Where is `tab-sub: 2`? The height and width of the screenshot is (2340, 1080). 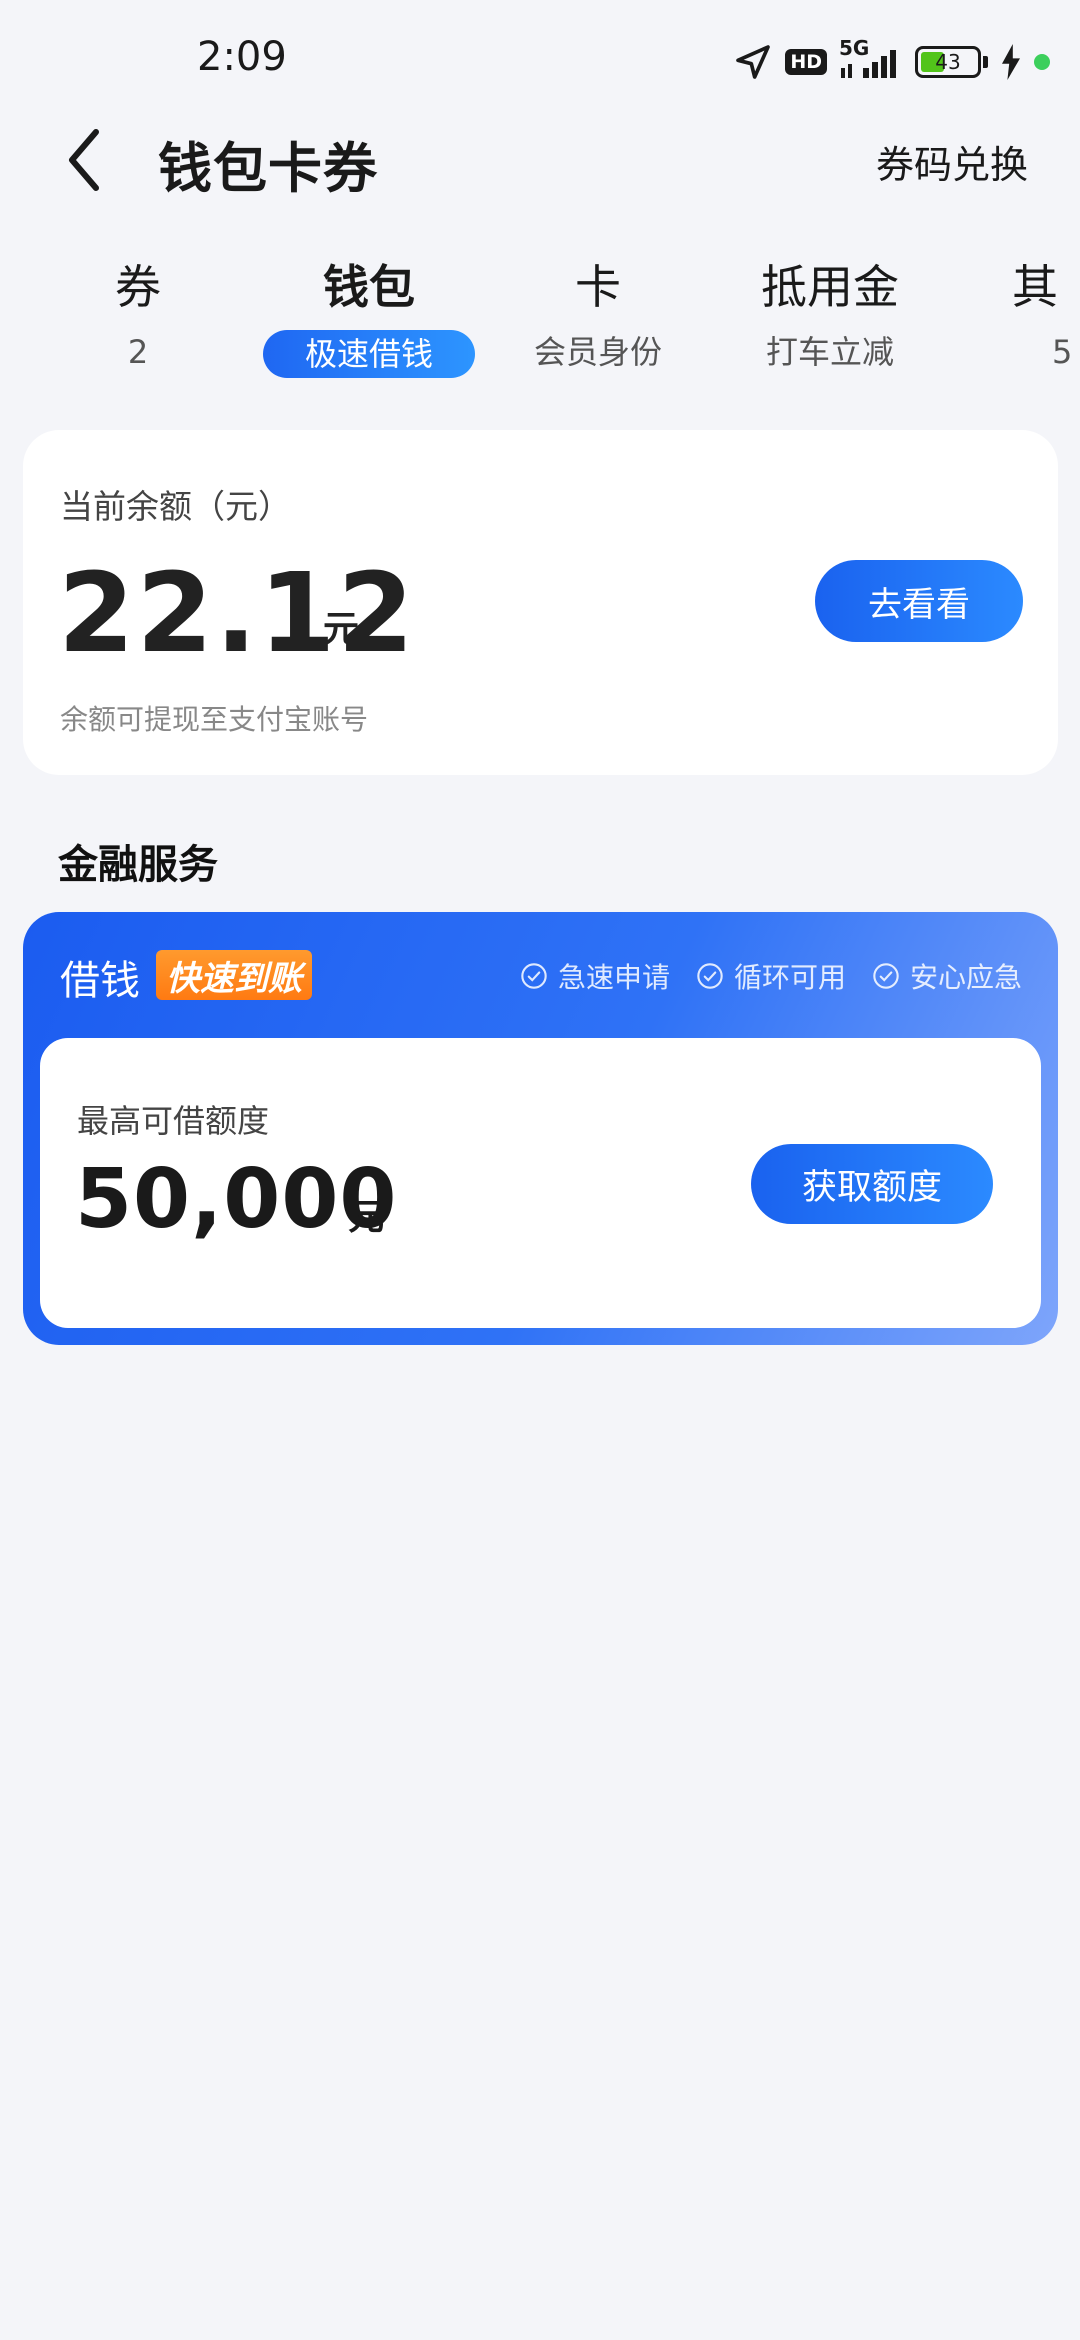 tab-sub: 2 is located at coordinates (138, 352).